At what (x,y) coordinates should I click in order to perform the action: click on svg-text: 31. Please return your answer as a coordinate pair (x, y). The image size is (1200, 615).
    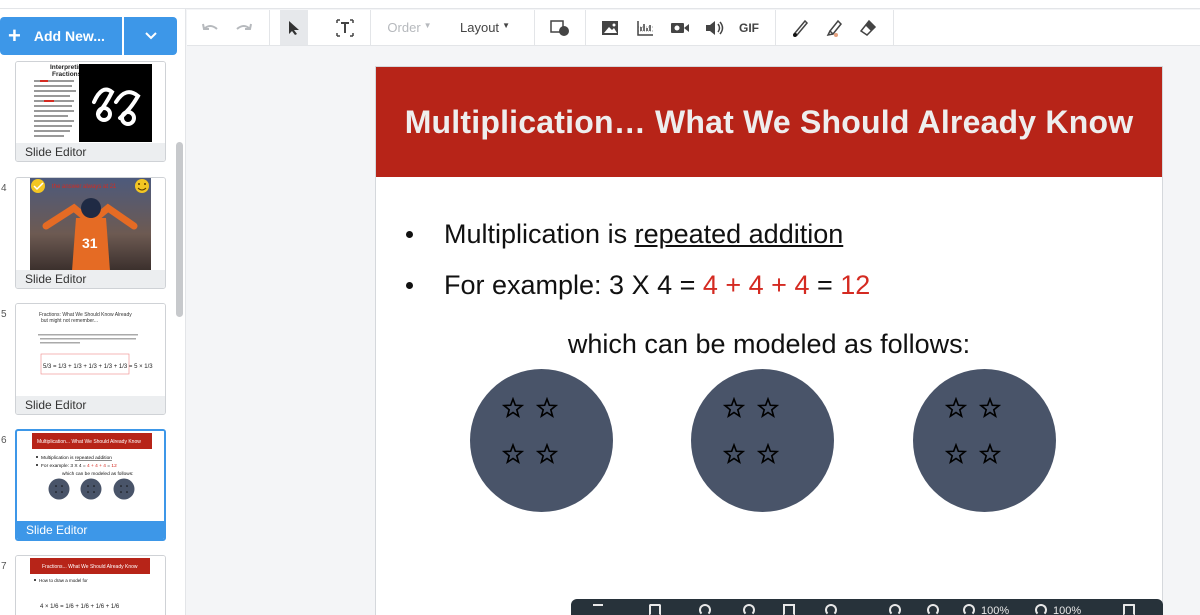
    Looking at the image, I should click on (90, 243).